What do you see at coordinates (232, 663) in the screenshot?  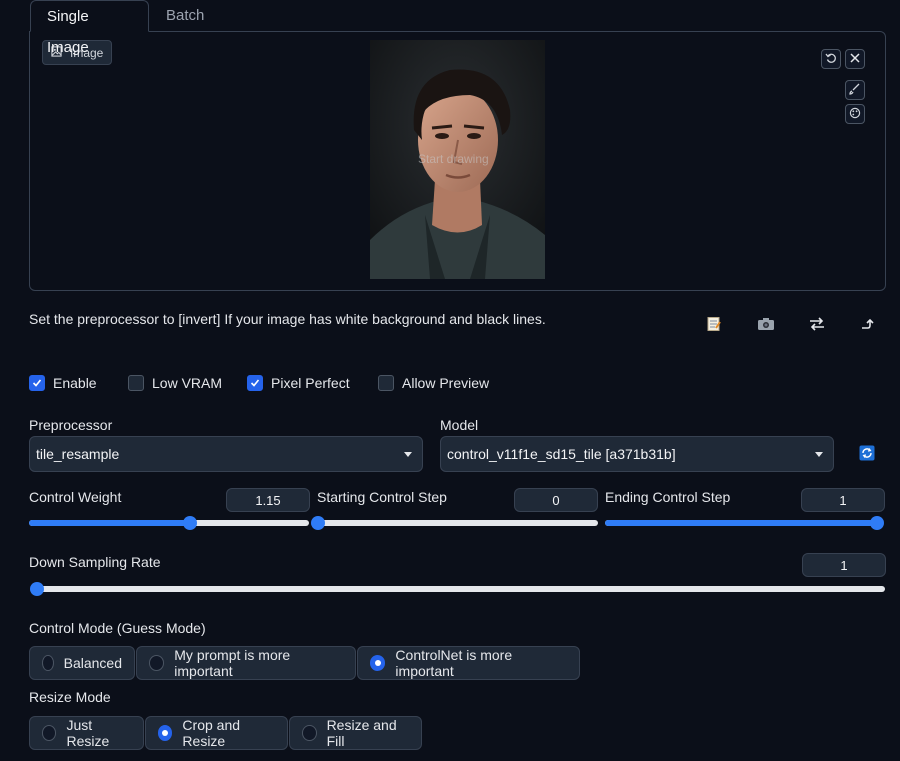 I see `radio-label: My prompt is more important` at bounding box center [232, 663].